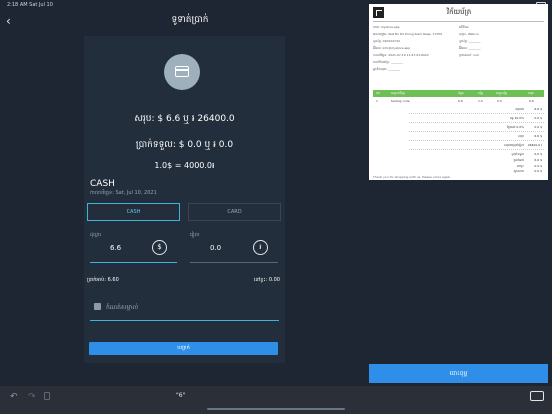  What do you see at coordinates (180, 395) in the screenshot?
I see `keyboard-suggestion: "6"` at bounding box center [180, 395].